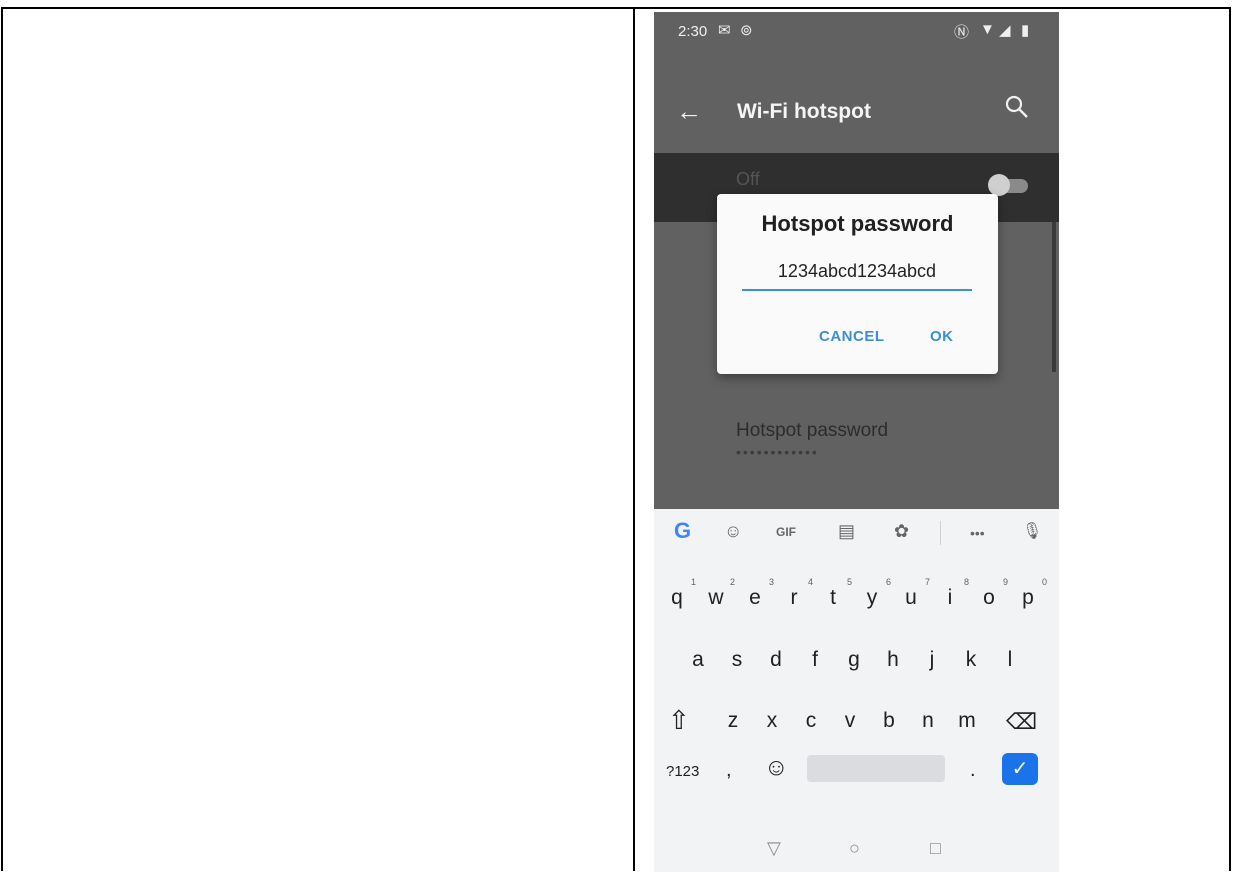 This screenshot has height=872, width=1234. I want to click on toolbar-divider, so click(940, 533).